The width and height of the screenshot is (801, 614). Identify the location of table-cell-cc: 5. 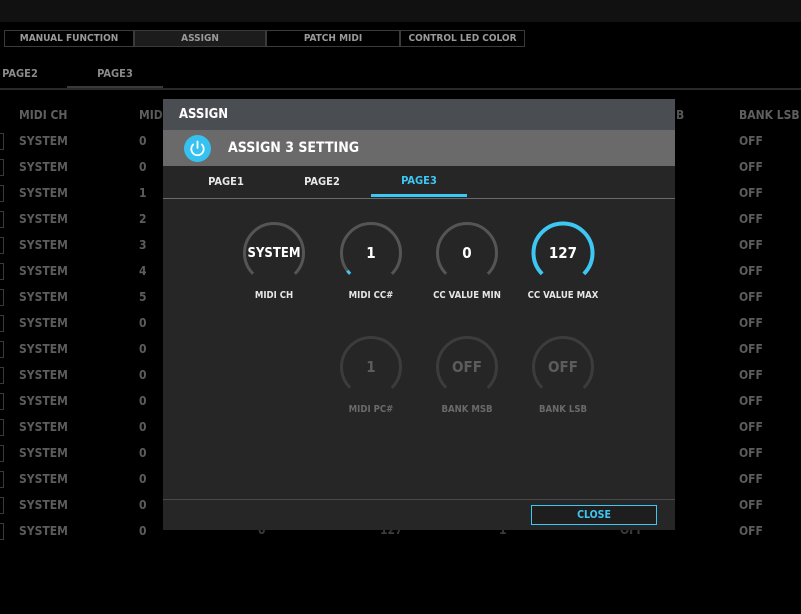
(143, 297).